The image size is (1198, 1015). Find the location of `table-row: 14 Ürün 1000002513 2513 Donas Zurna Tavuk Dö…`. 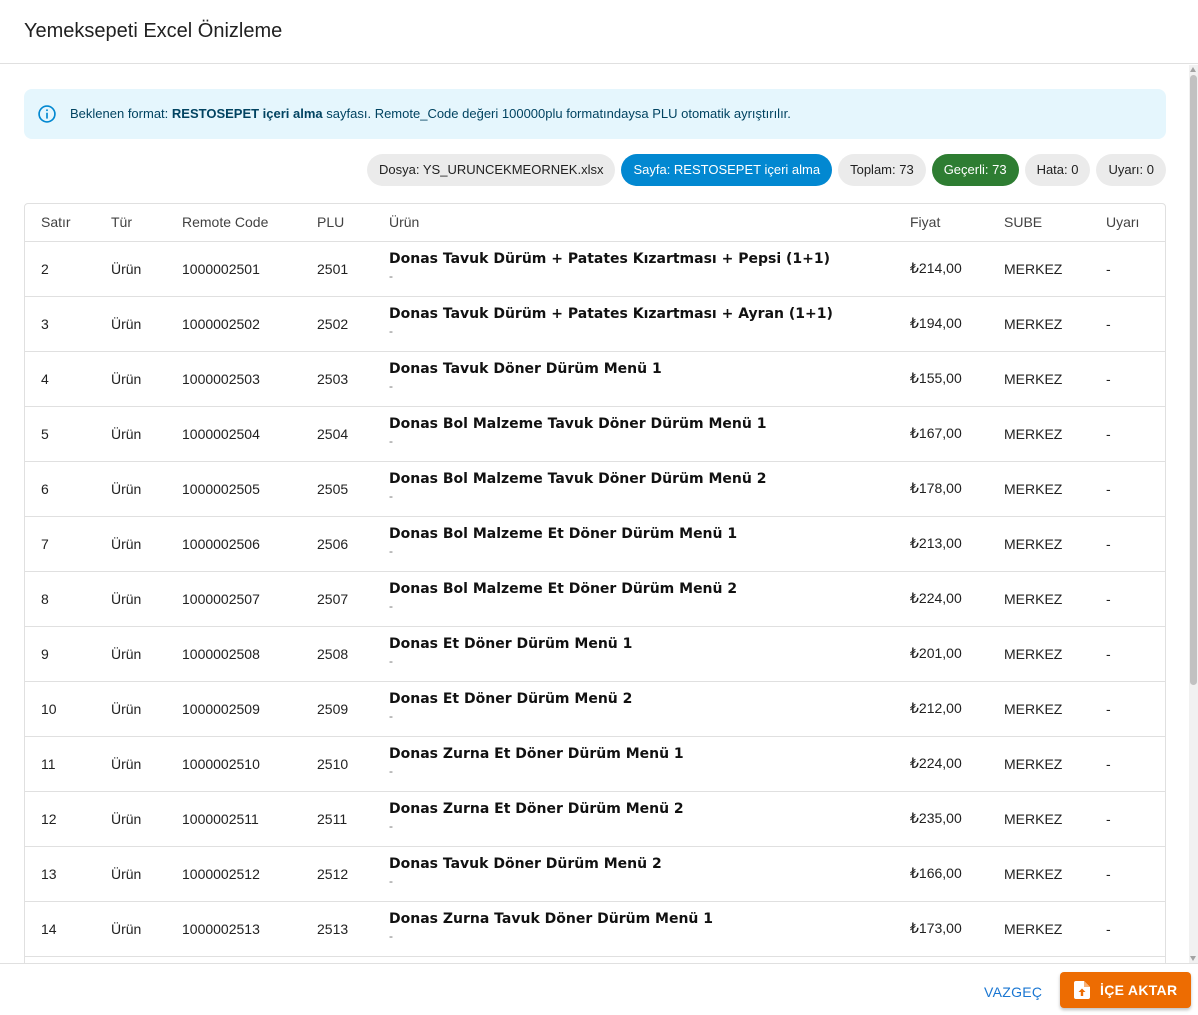

table-row: 14 Ürün 1000002513 2513 Donas Zurna Tavuk Dö… is located at coordinates (595, 929).